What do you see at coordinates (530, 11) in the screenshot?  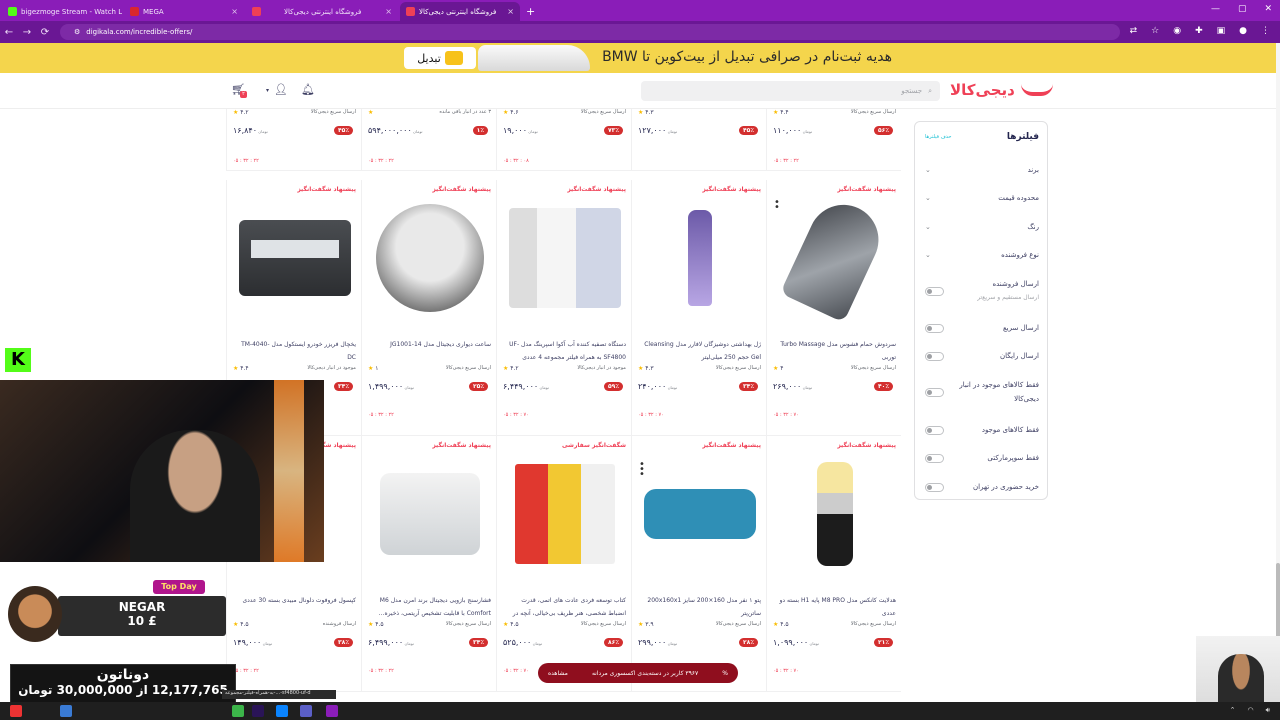 I see `new-tab-button: +` at bounding box center [530, 11].